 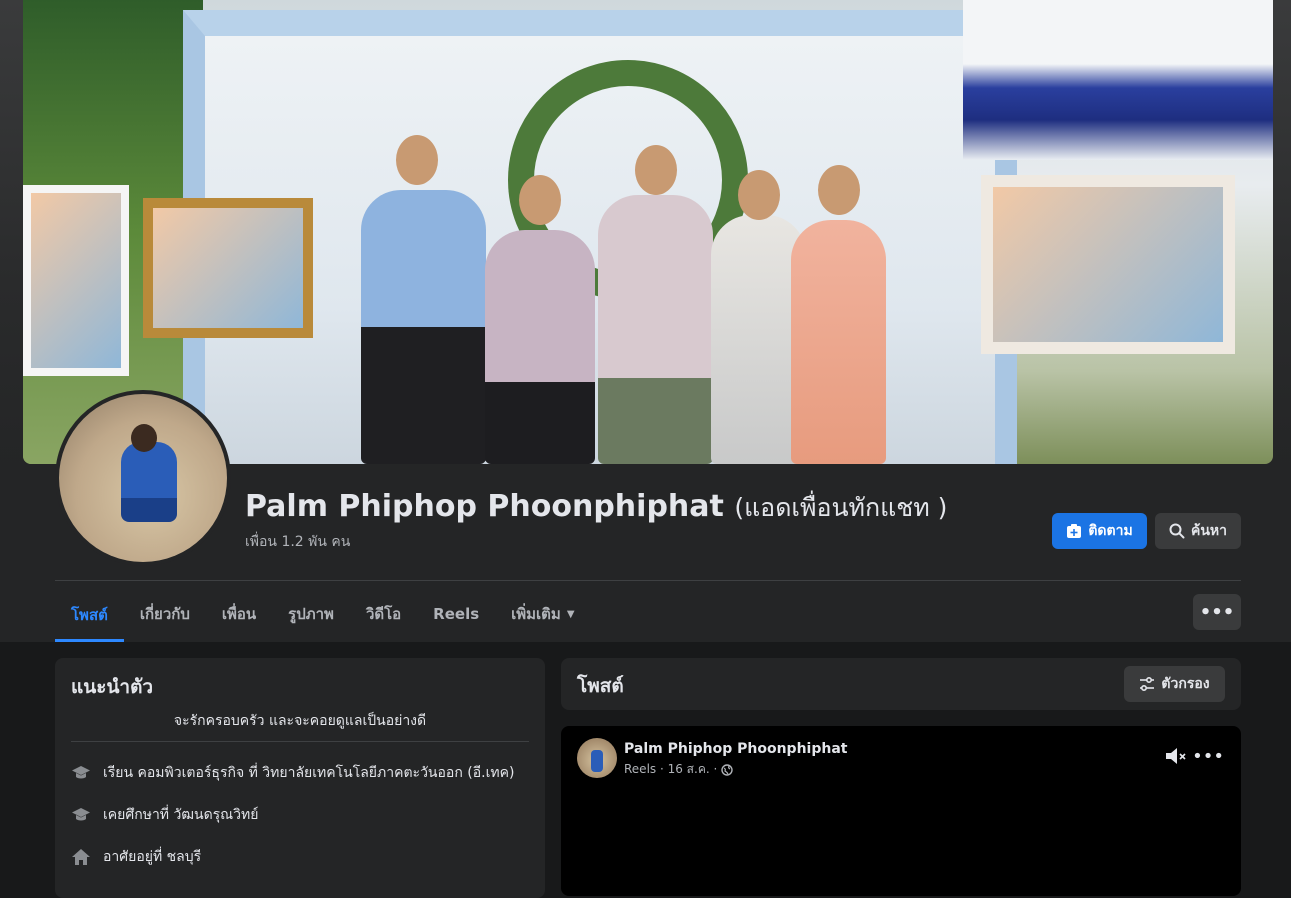 I want to click on tab-about: เกี่ยวกับ, so click(x=165, y=614).